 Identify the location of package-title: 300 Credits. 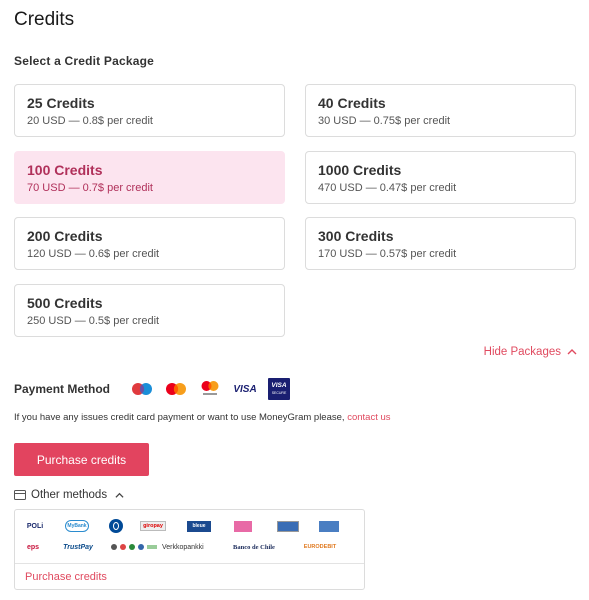
(356, 236).